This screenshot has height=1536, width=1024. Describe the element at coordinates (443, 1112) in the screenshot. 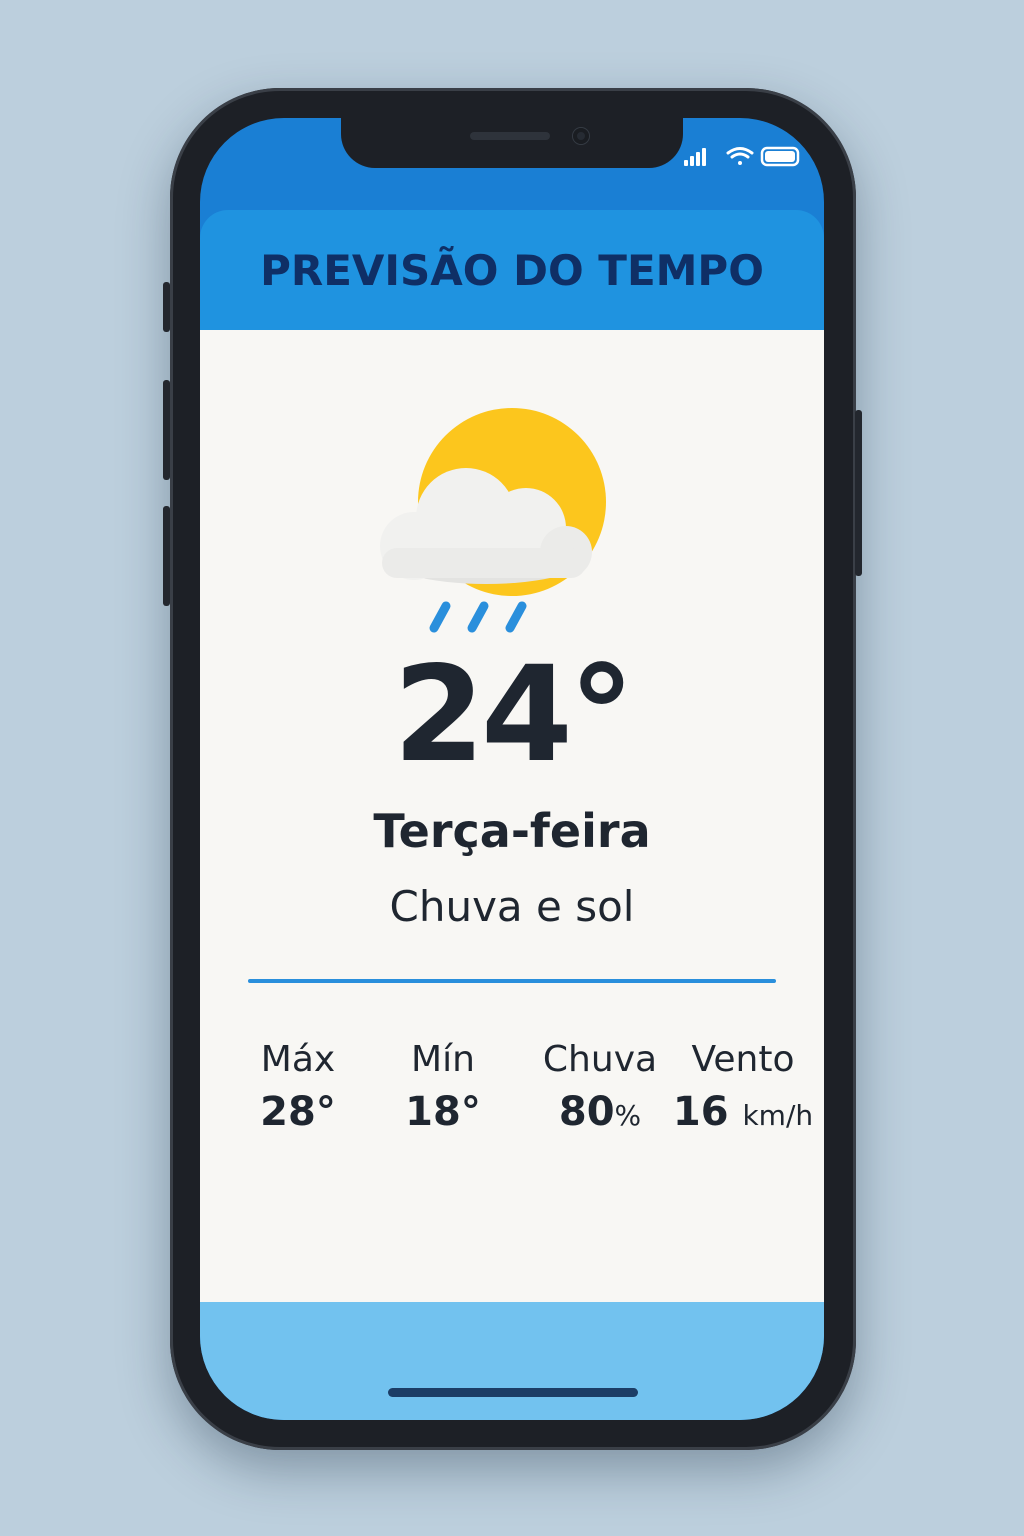

I see `stat-value: 18°` at that location.